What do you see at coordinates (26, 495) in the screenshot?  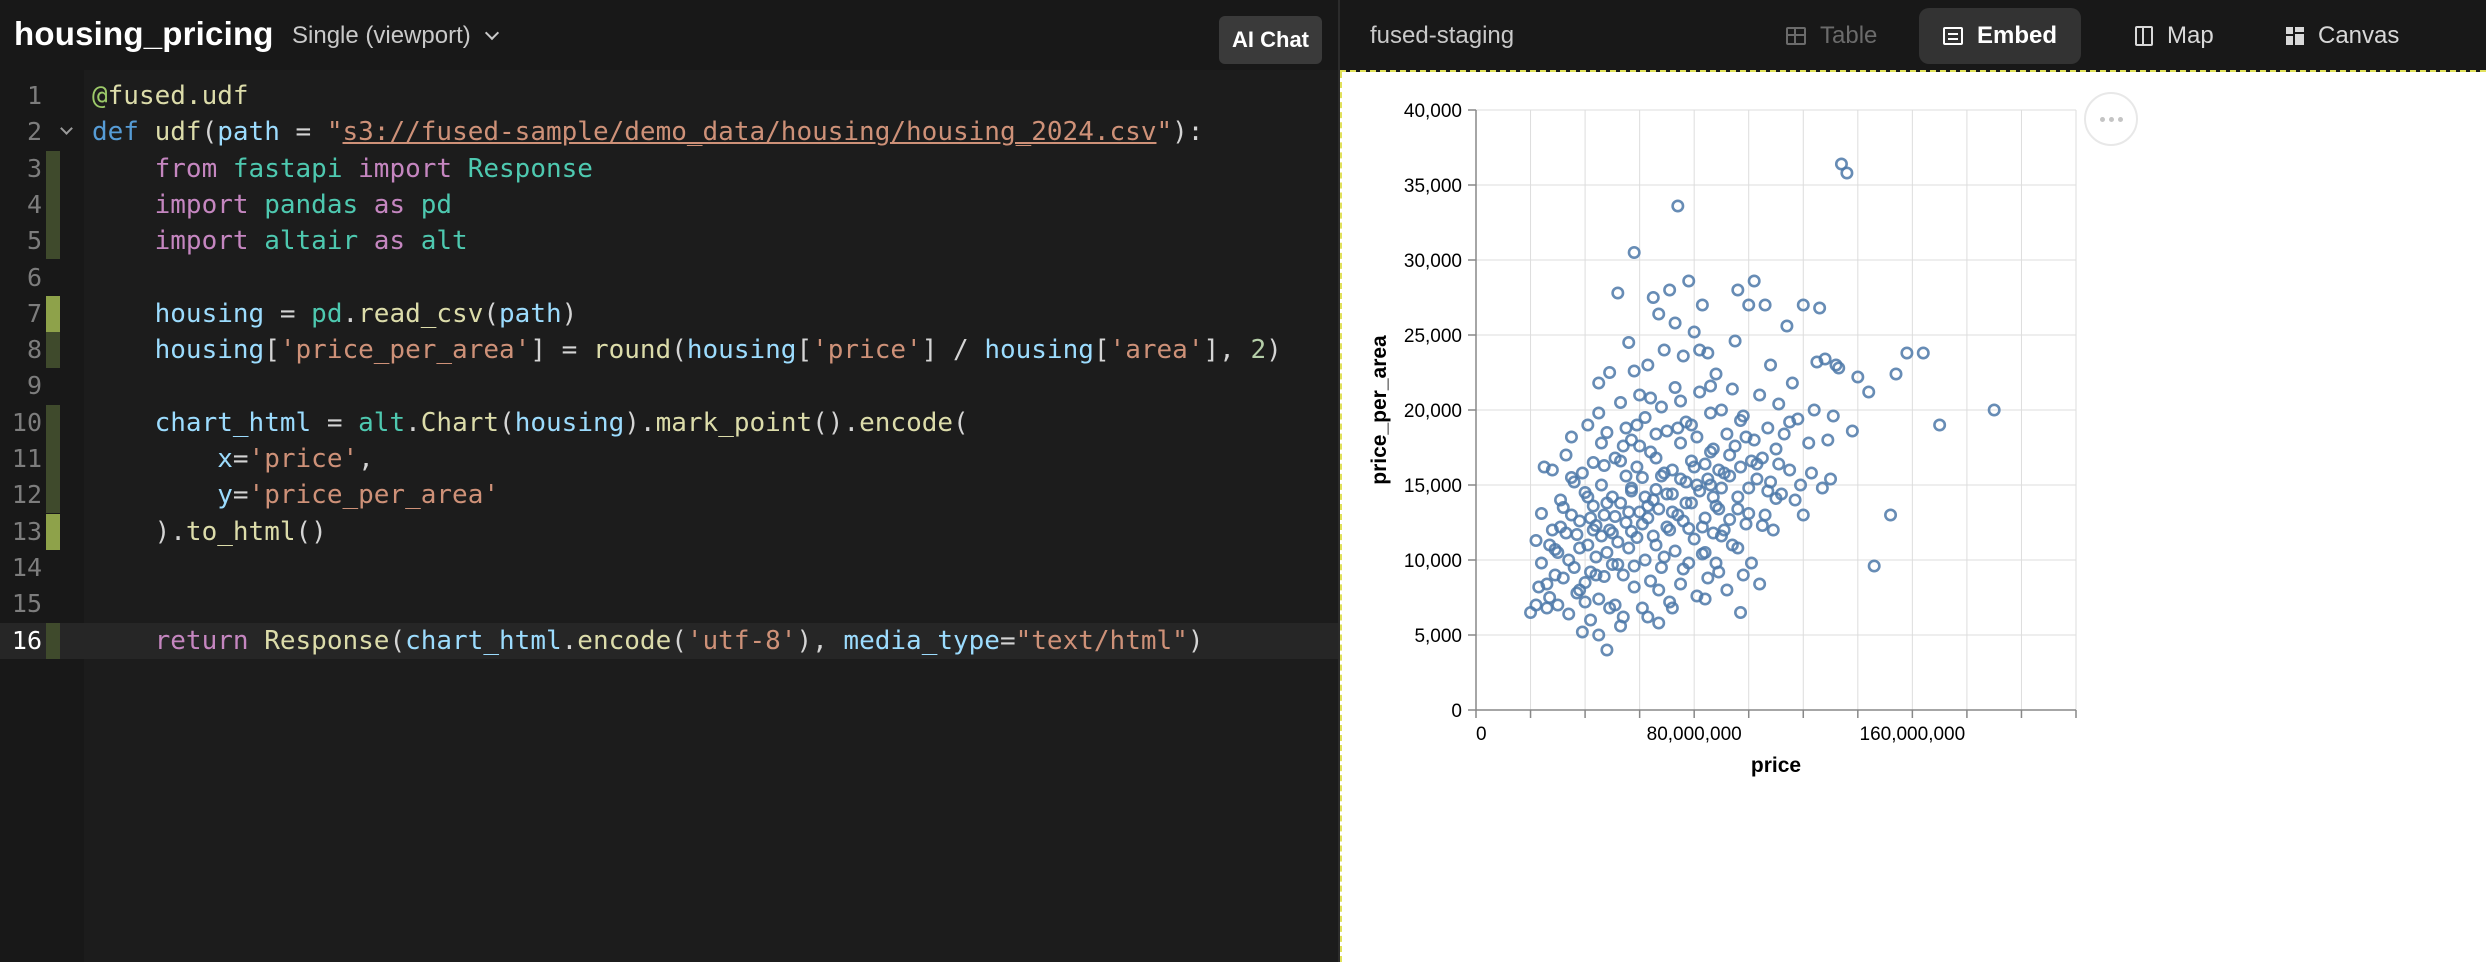 I see `line-number: 12` at bounding box center [26, 495].